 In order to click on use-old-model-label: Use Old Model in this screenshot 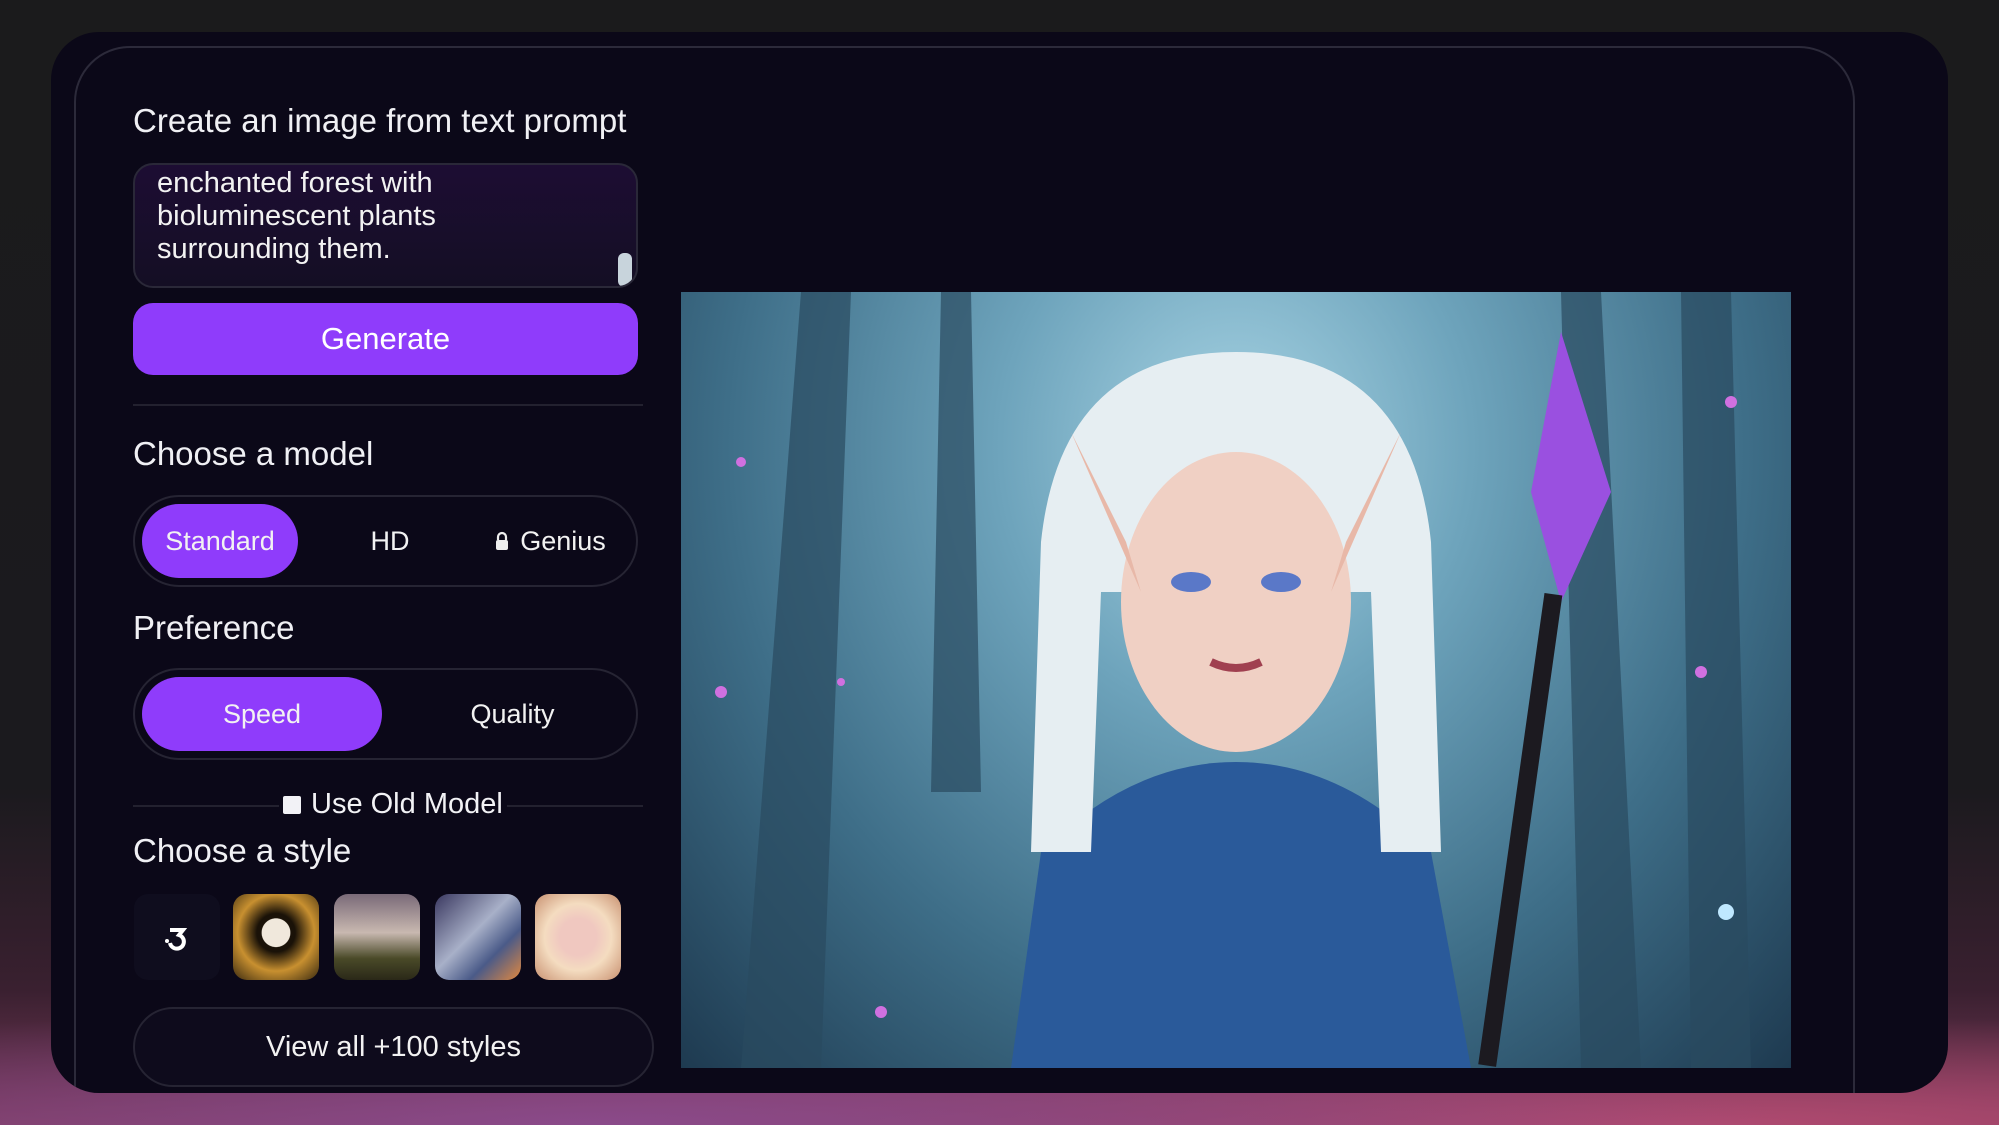, I will do `click(407, 804)`.